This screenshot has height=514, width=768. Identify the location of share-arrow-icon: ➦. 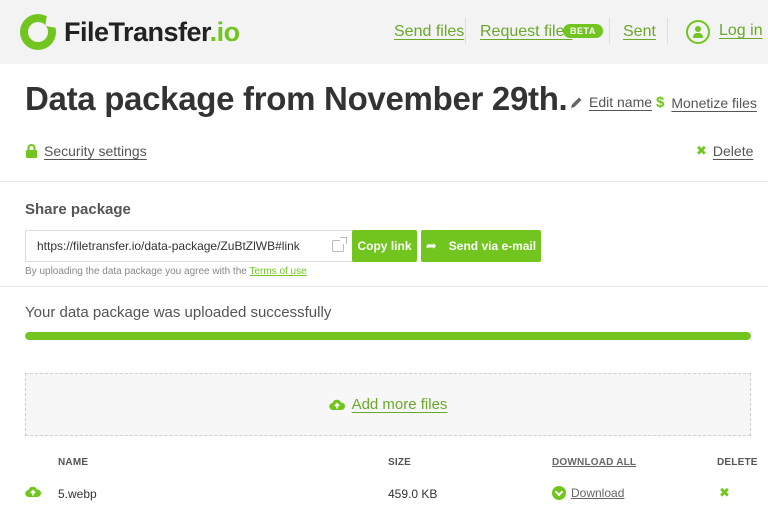
(431, 245).